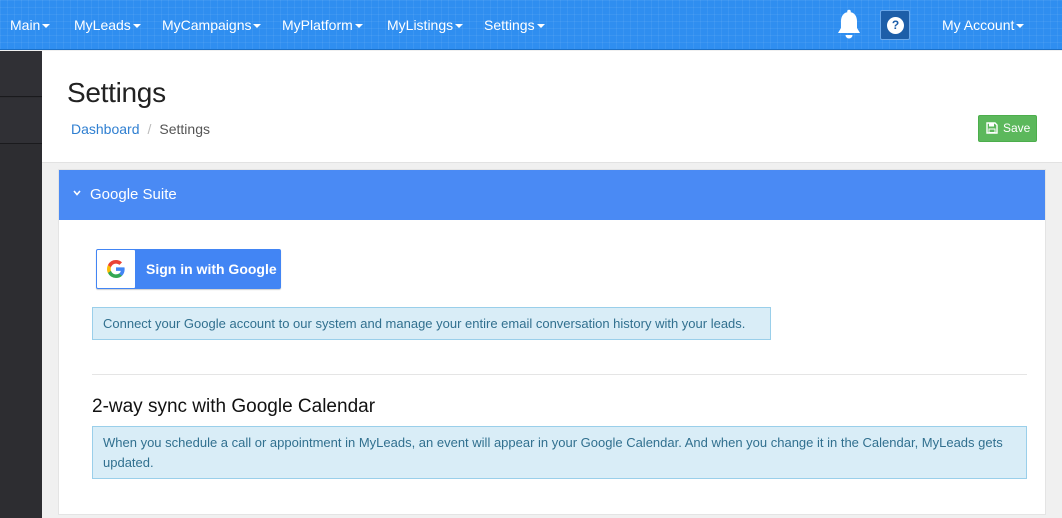 Image resolution: width=1062 pixels, height=518 pixels. Describe the element at coordinates (978, 25) in the screenshot. I see `nav-my-account-label: My Account` at that location.